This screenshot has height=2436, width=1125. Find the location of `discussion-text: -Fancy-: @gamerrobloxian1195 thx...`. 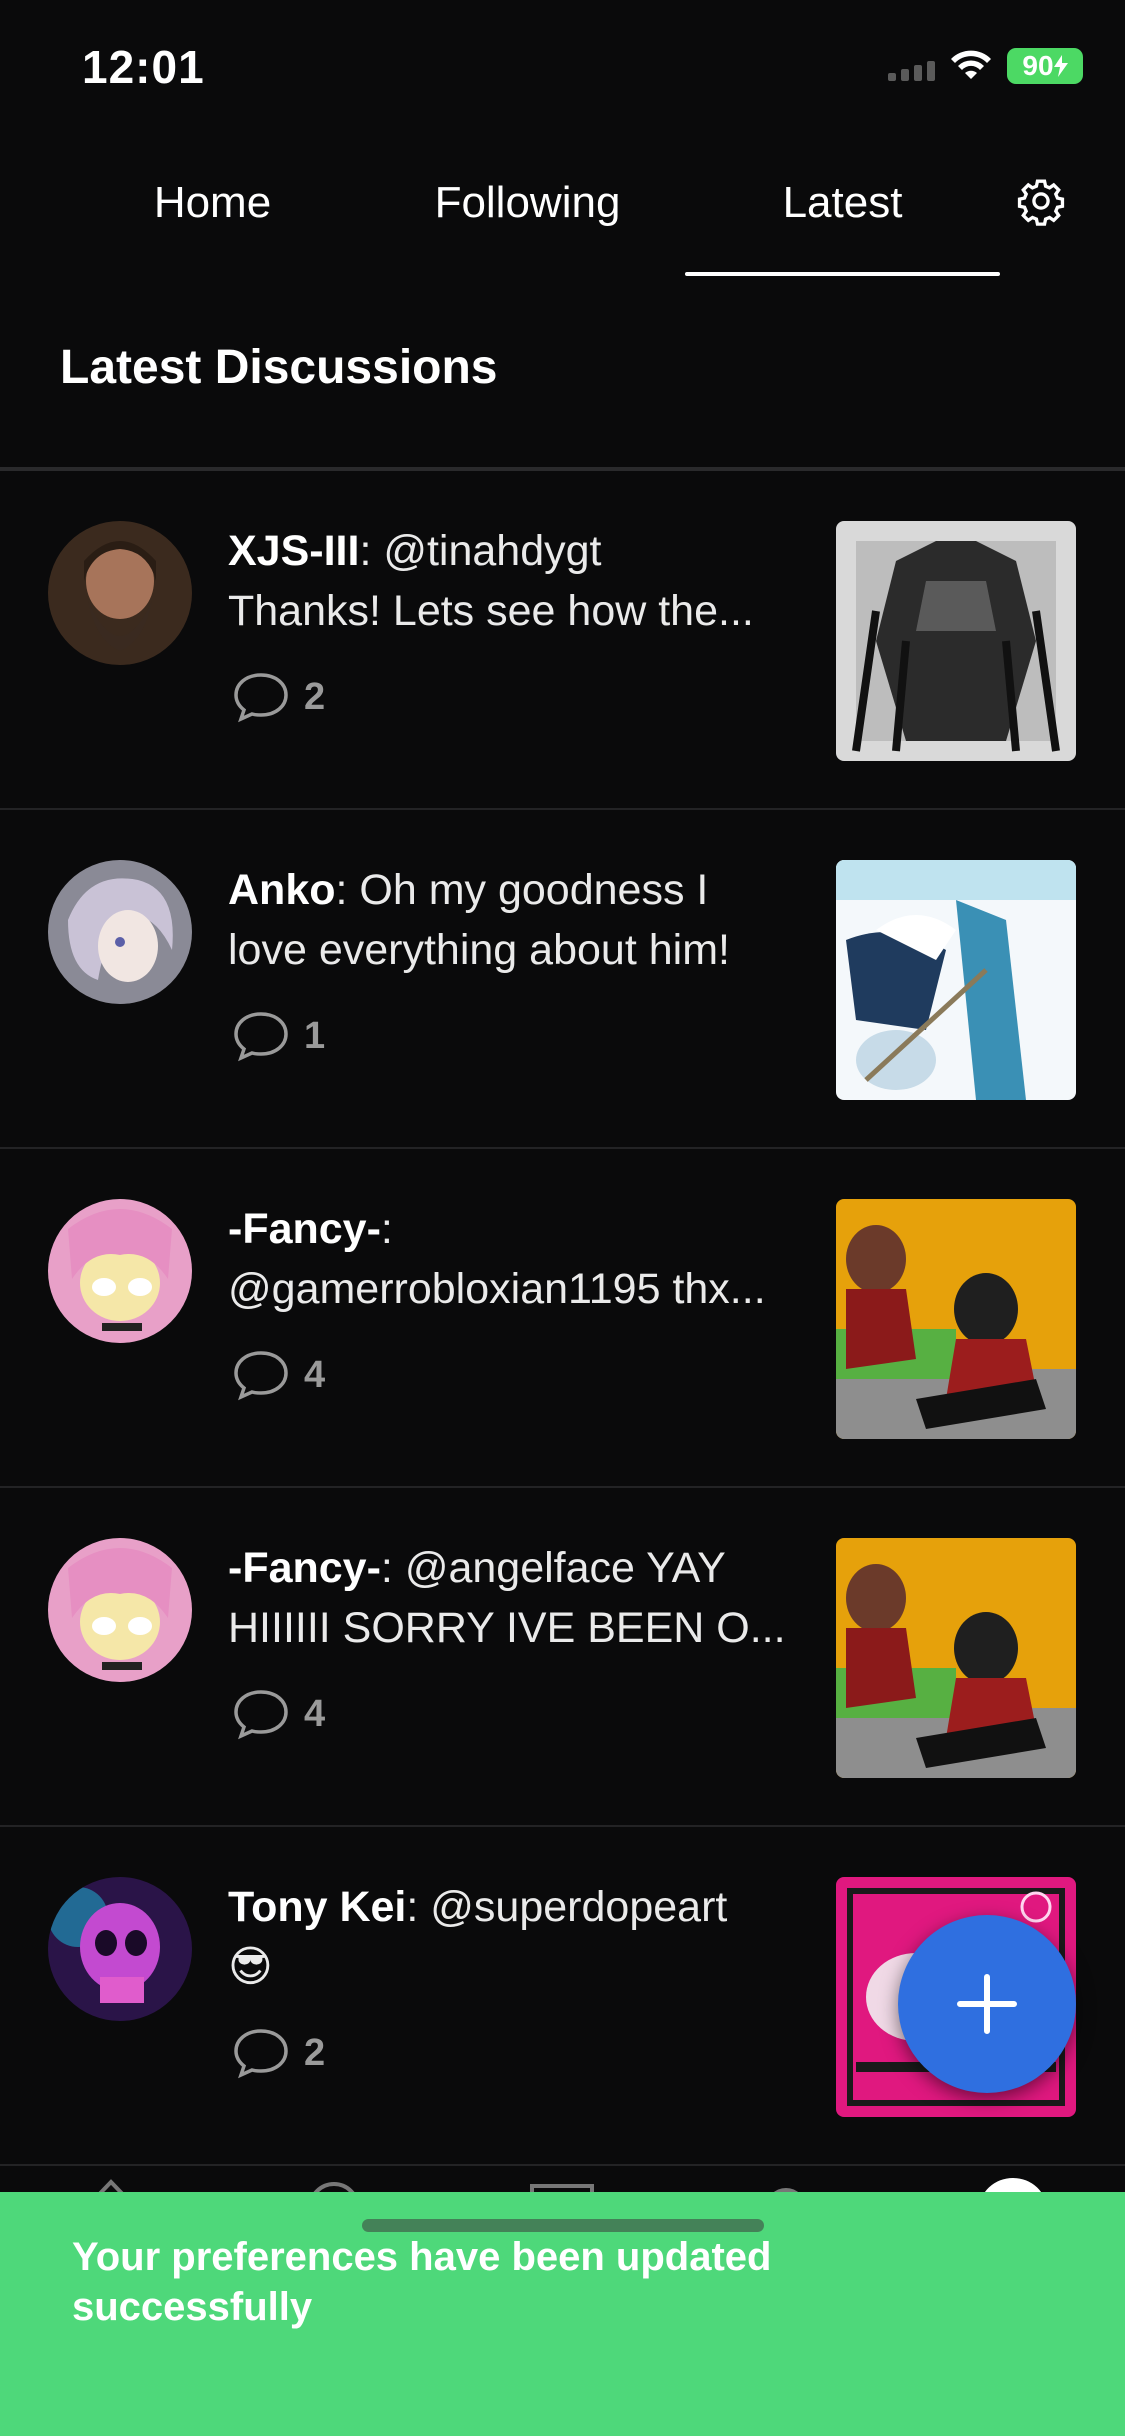

discussion-text: -Fancy-: @gamerrobloxian1195 thx... is located at coordinates (513, 1259).